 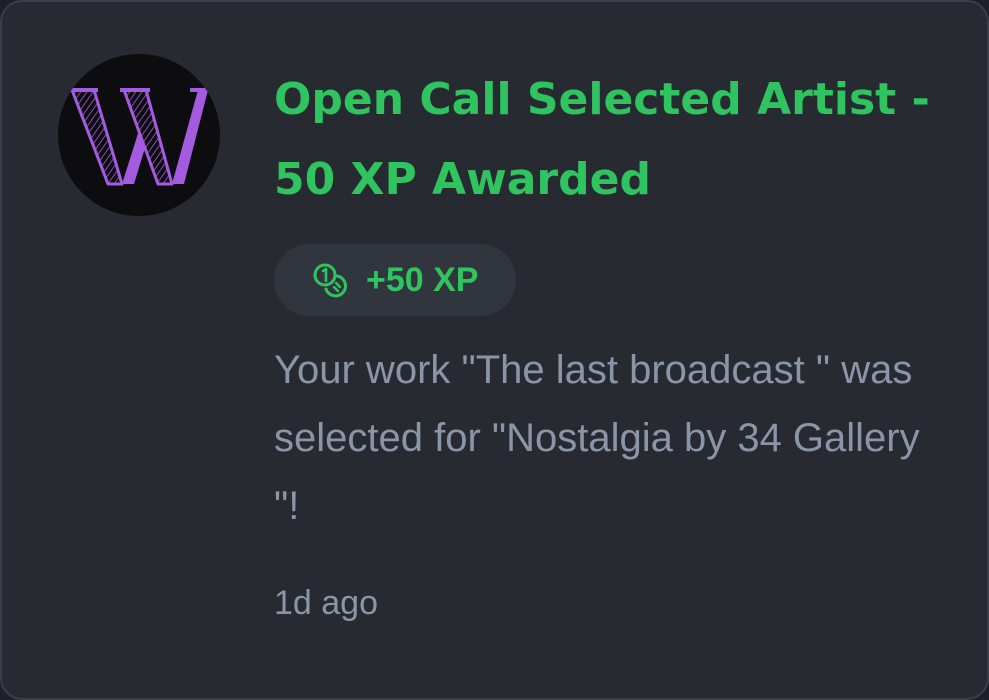 What do you see at coordinates (330, 280) in the screenshot?
I see `coins-icon` at bounding box center [330, 280].